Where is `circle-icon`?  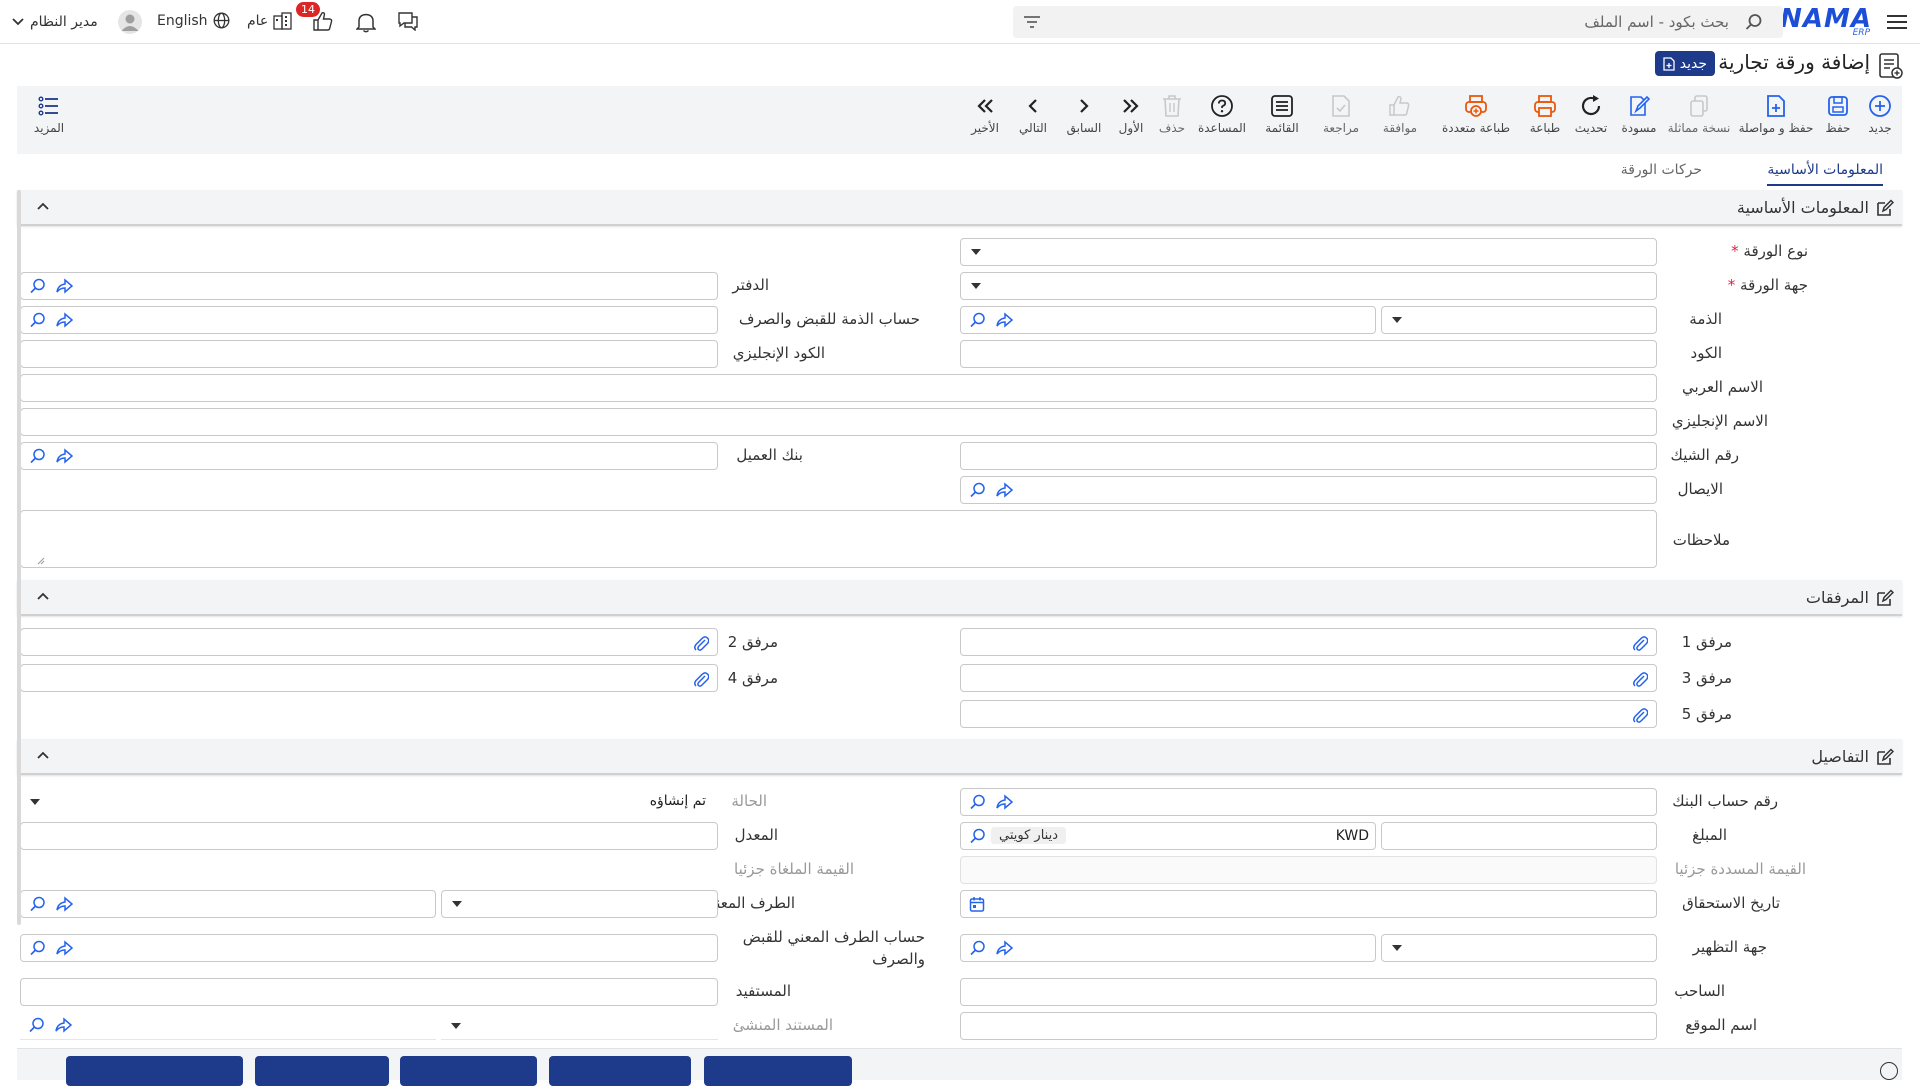
circle-icon is located at coordinates (1889, 1071).